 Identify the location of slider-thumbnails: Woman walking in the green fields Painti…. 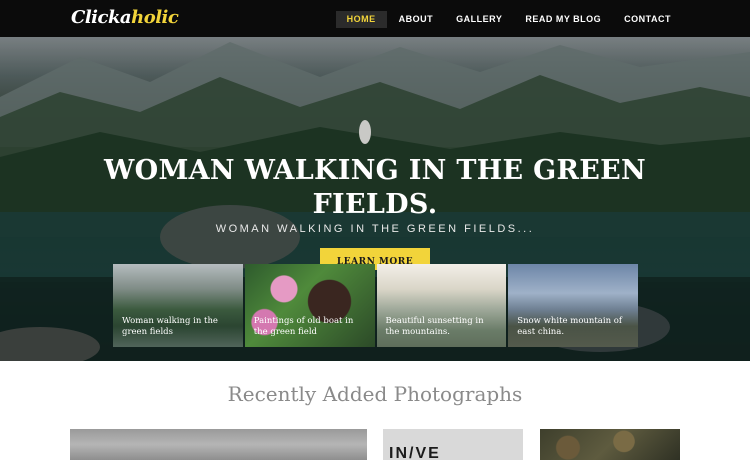
(375, 305).